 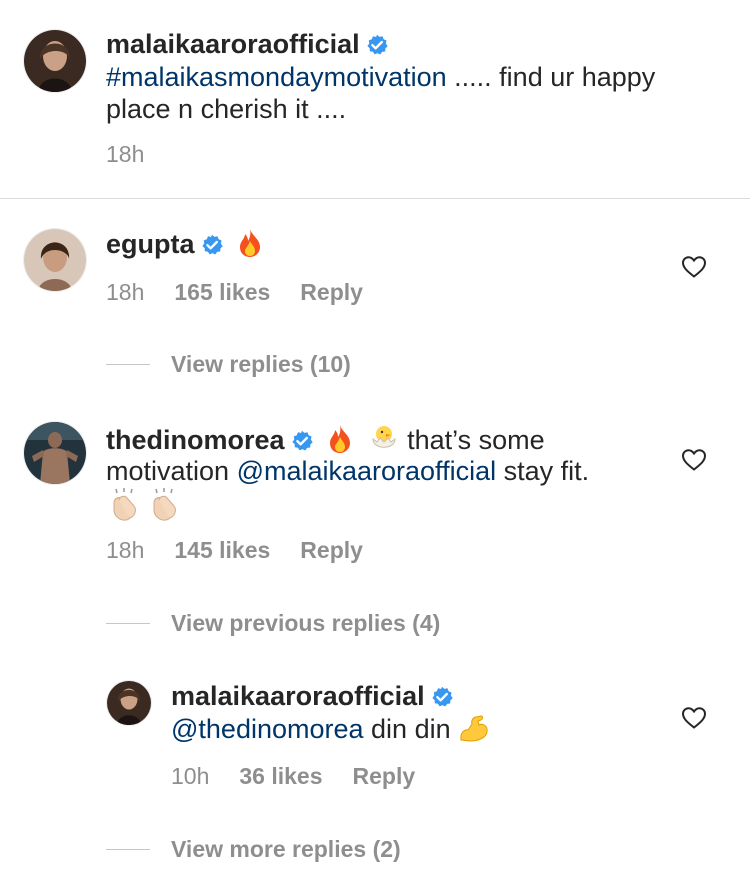 I want to click on view-previous-replies-button: View previous replies (4), so click(x=305, y=623).